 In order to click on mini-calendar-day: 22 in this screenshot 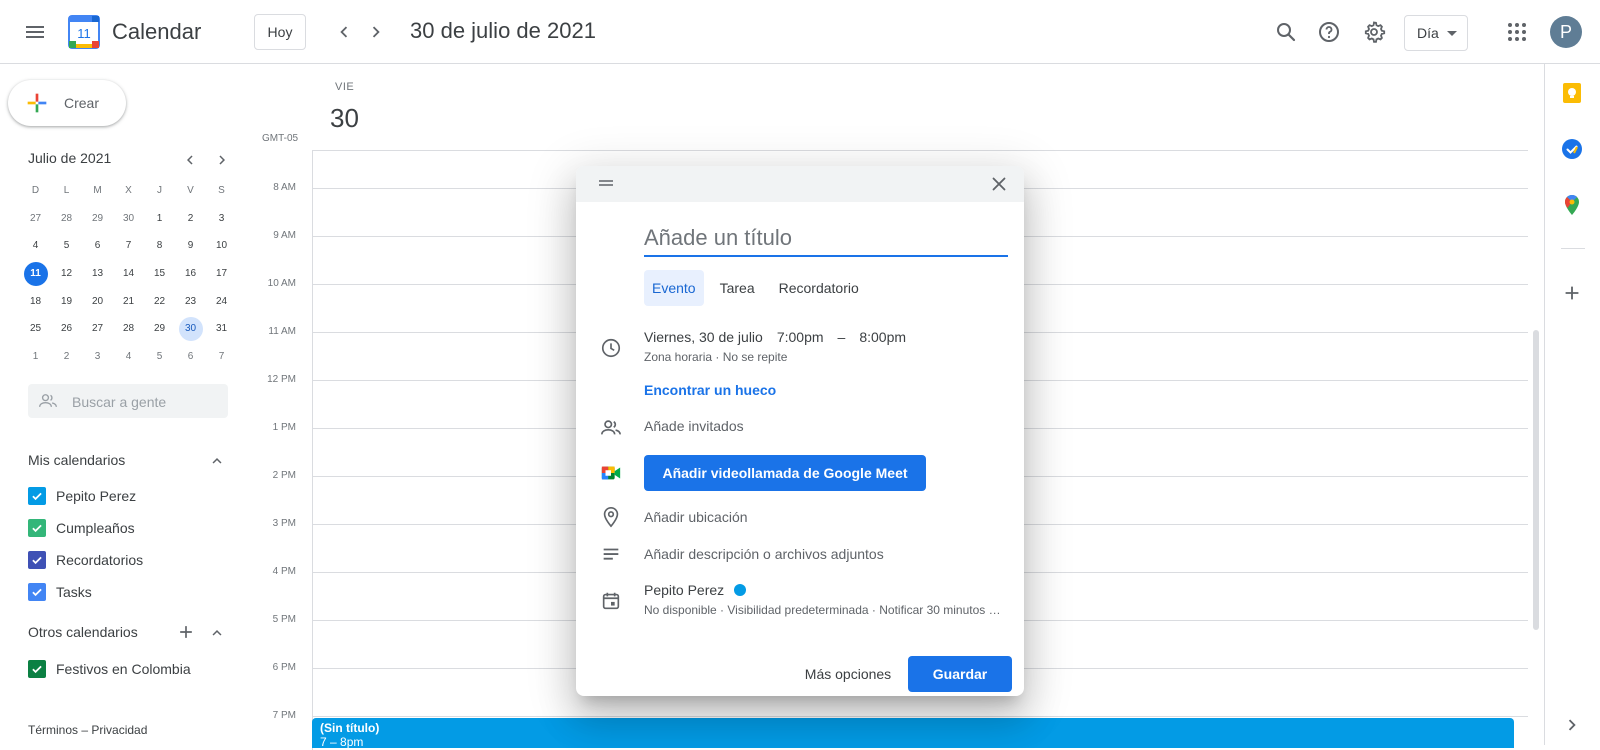, I will do `click(159, 301)`.